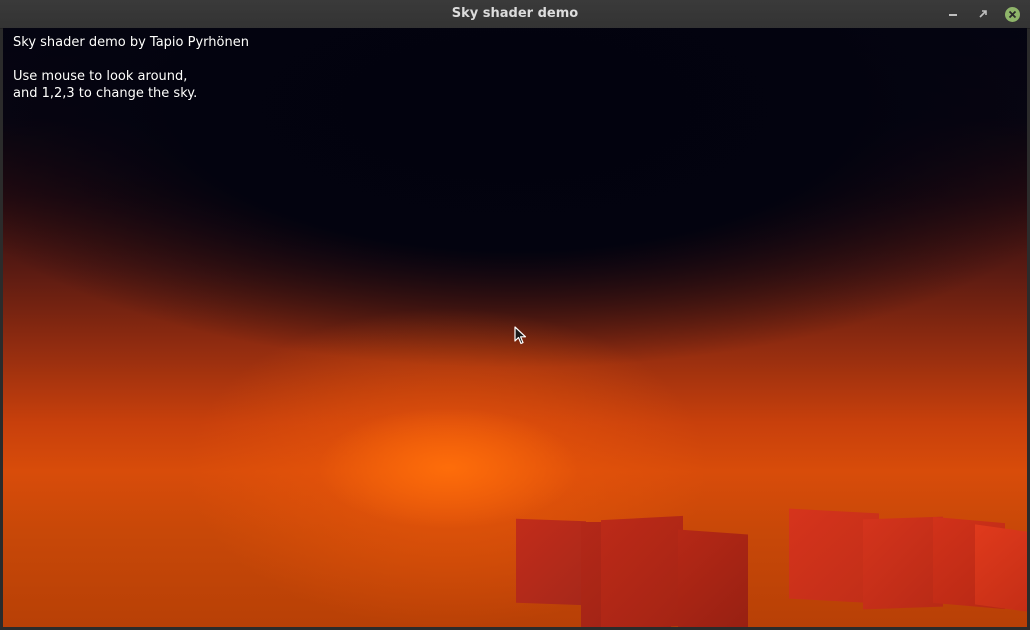 The image size is (1030, 630). What do you see at coordinates (131, 42) in the screenshot?
I see `credit-text: Sky shader demo by Tapio Pyrhönen` at bounding box center [131, 42].